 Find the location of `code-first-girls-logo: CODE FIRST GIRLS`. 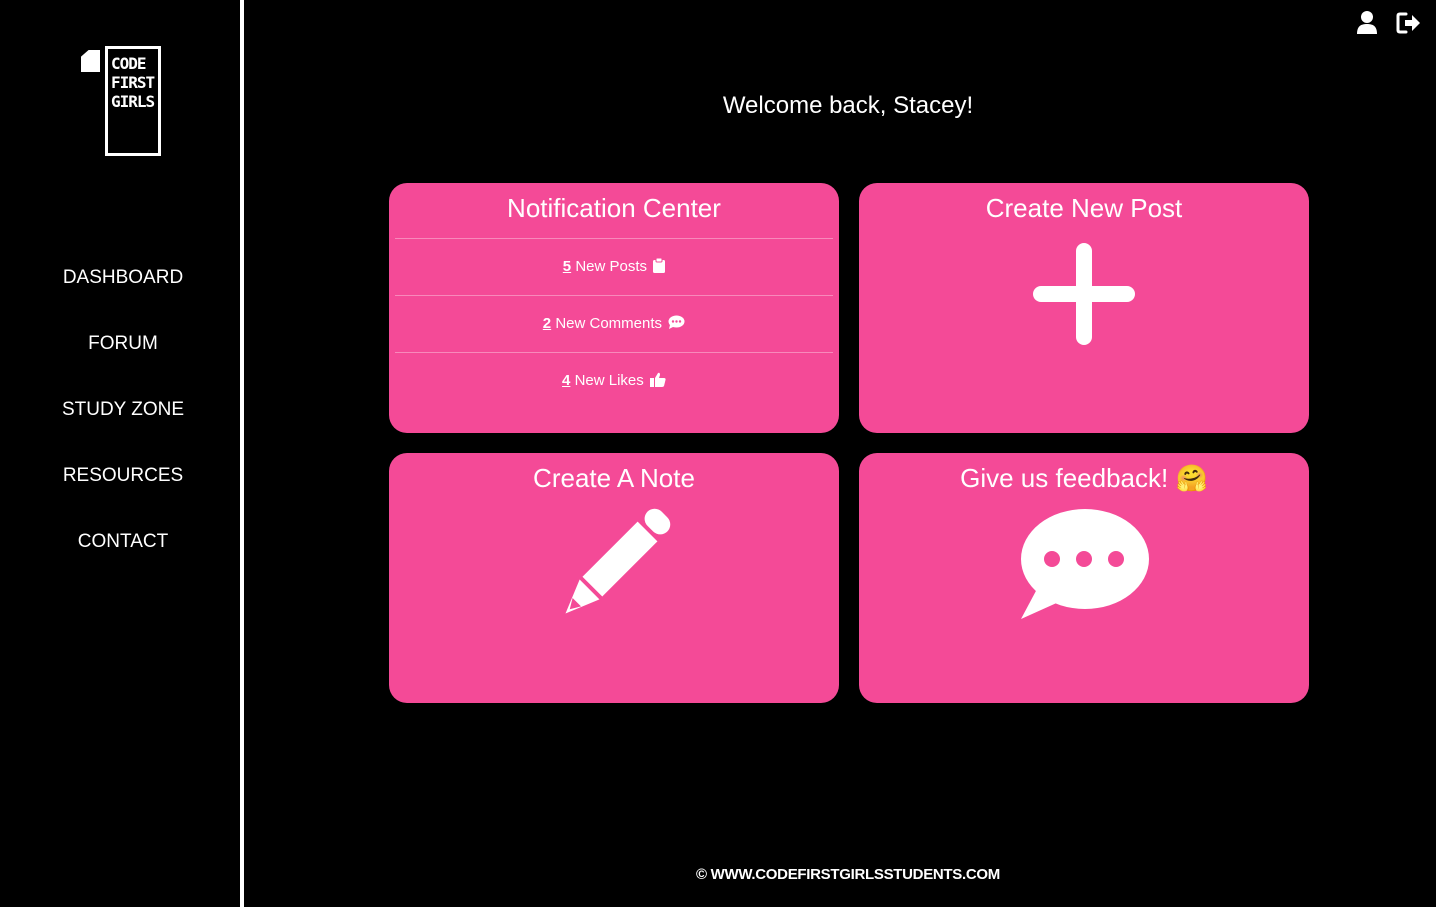

code-first-girls-logo: CODE FIRST GIRLS is located at coordinates (123, 103).